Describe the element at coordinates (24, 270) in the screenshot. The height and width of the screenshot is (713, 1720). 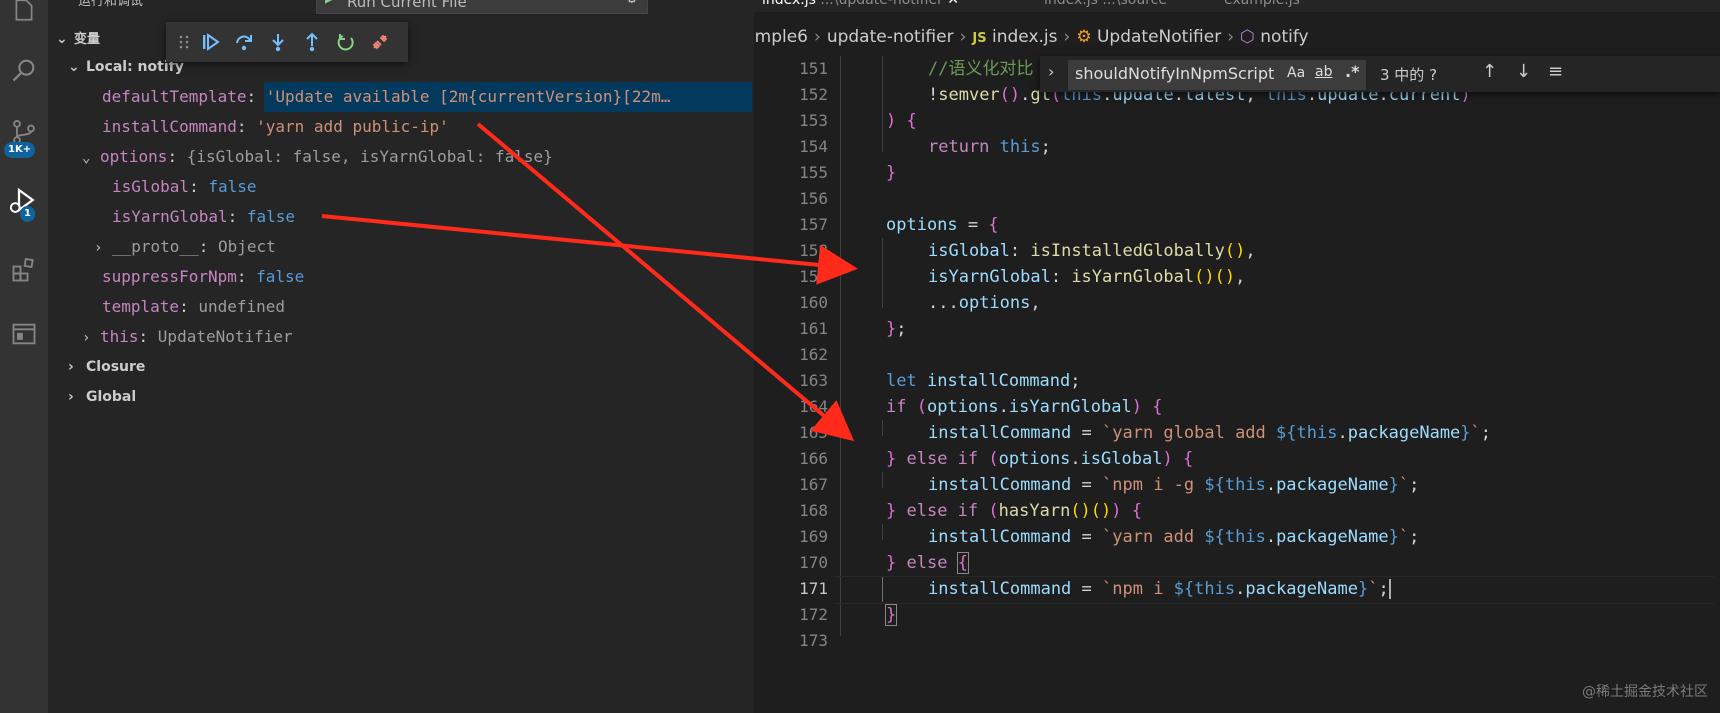
I see `extensions-icon` at that location.